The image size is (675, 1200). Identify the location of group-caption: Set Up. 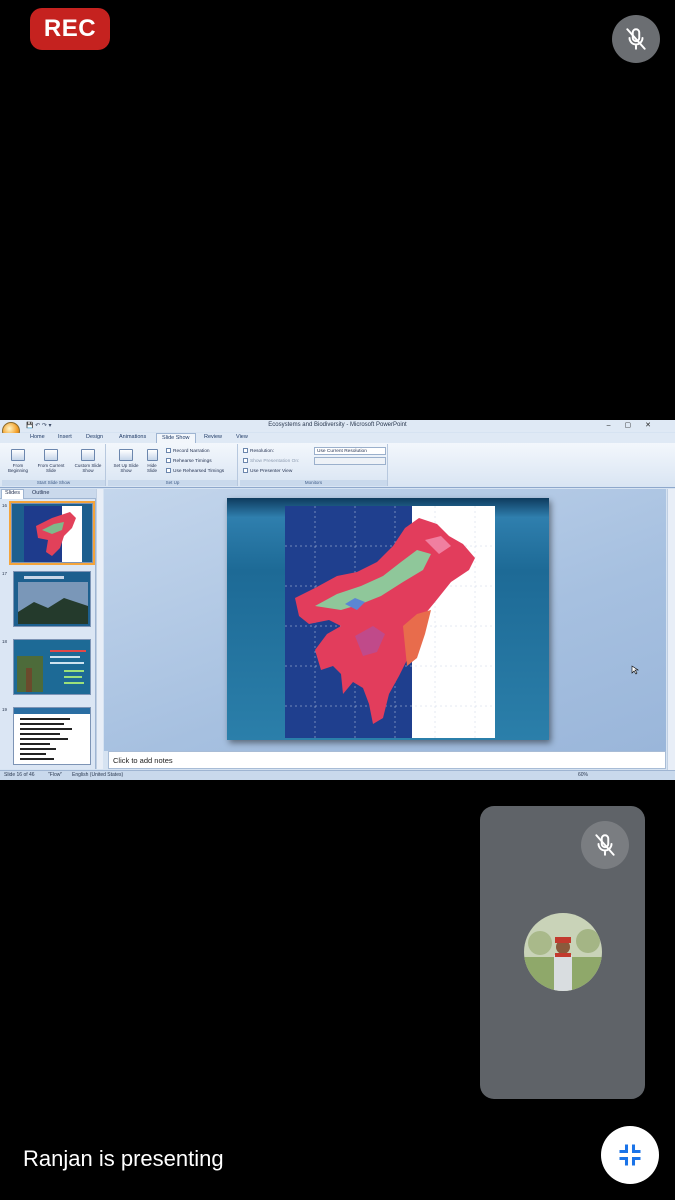
(172, 483).